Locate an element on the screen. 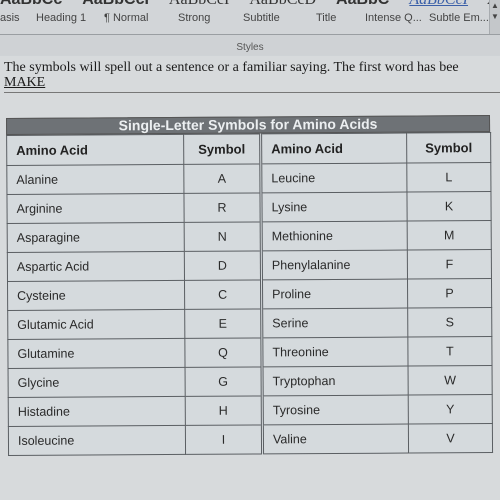  scroll-down-icon: ▼ is located at coordinates (495, 16).